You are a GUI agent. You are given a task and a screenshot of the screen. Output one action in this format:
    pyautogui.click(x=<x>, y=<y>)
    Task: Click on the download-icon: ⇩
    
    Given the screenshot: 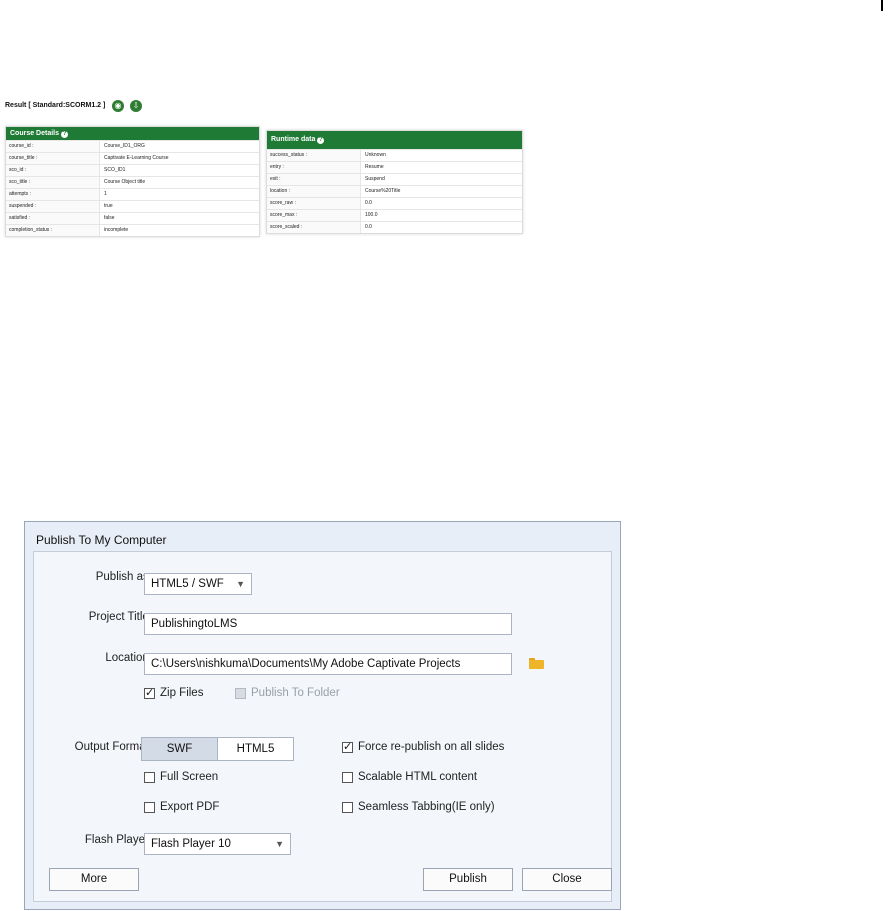 What is the action you would take?
    pyautogui.click(x=136, y=106)
    